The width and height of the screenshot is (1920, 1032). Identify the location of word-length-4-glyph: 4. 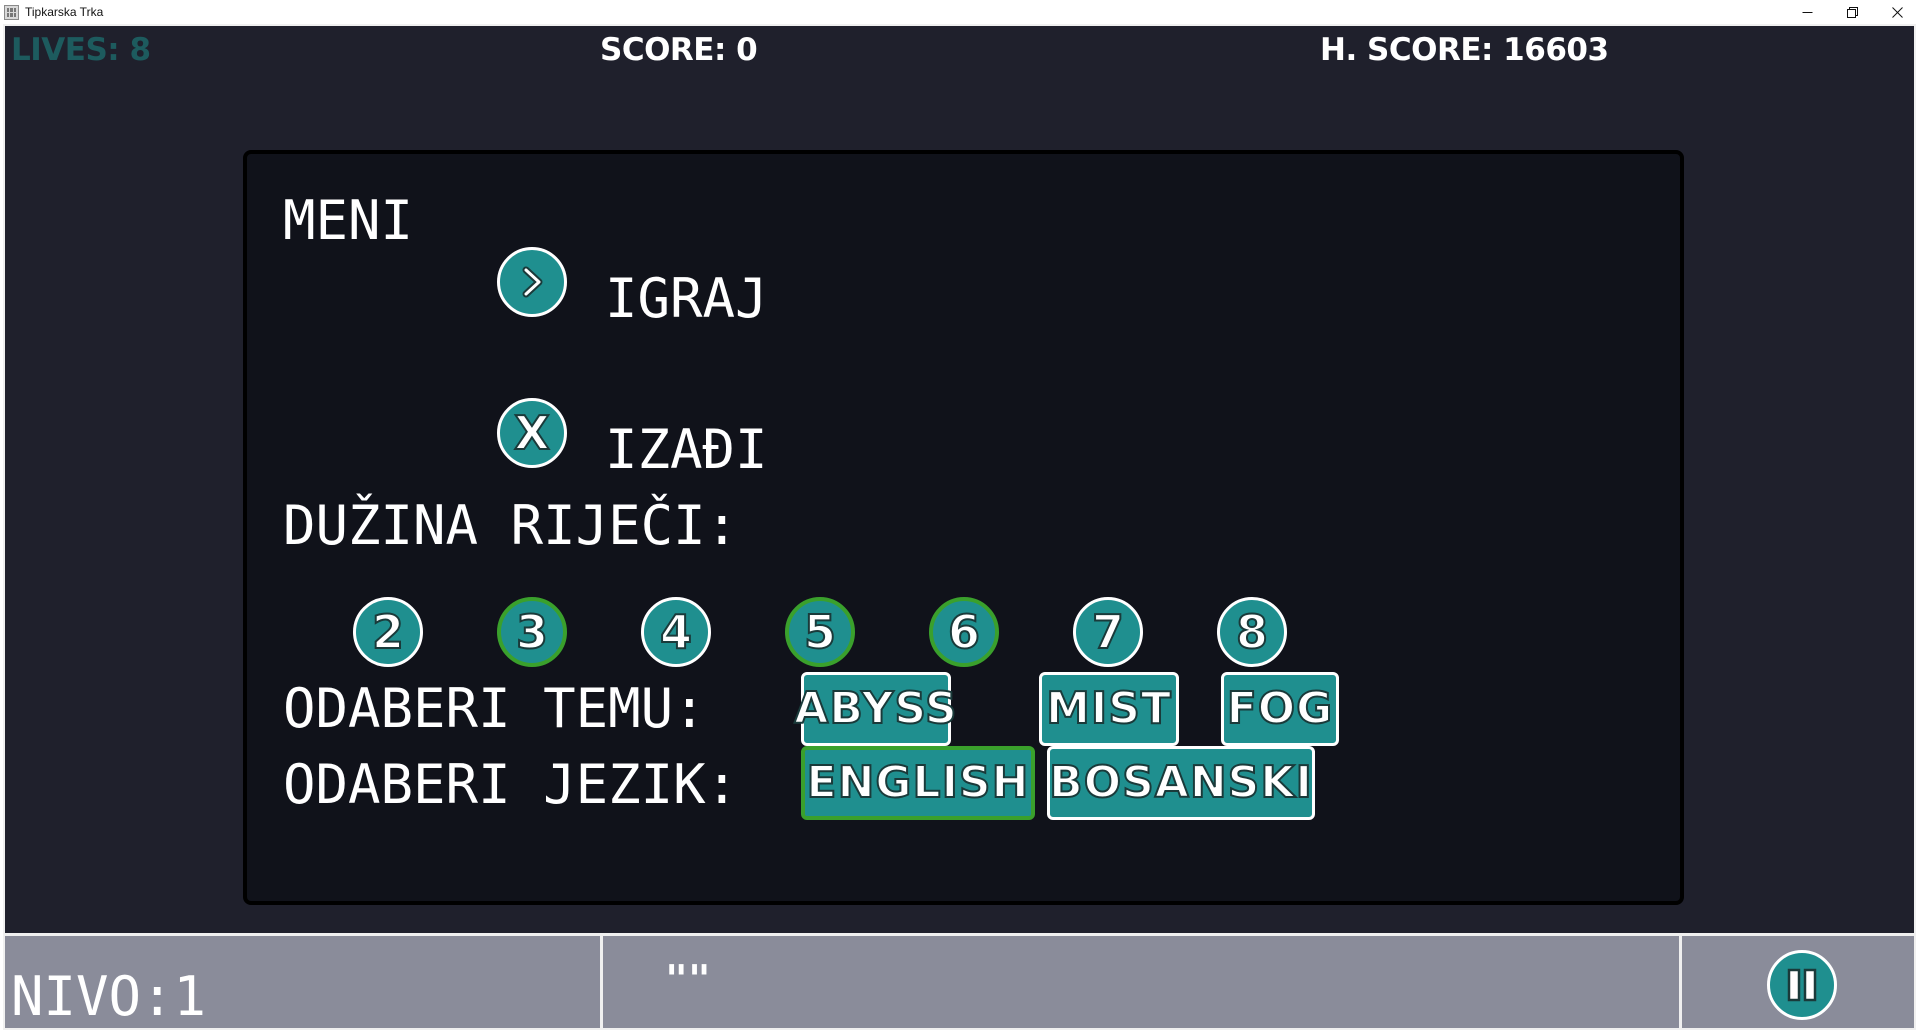
(676, 632).